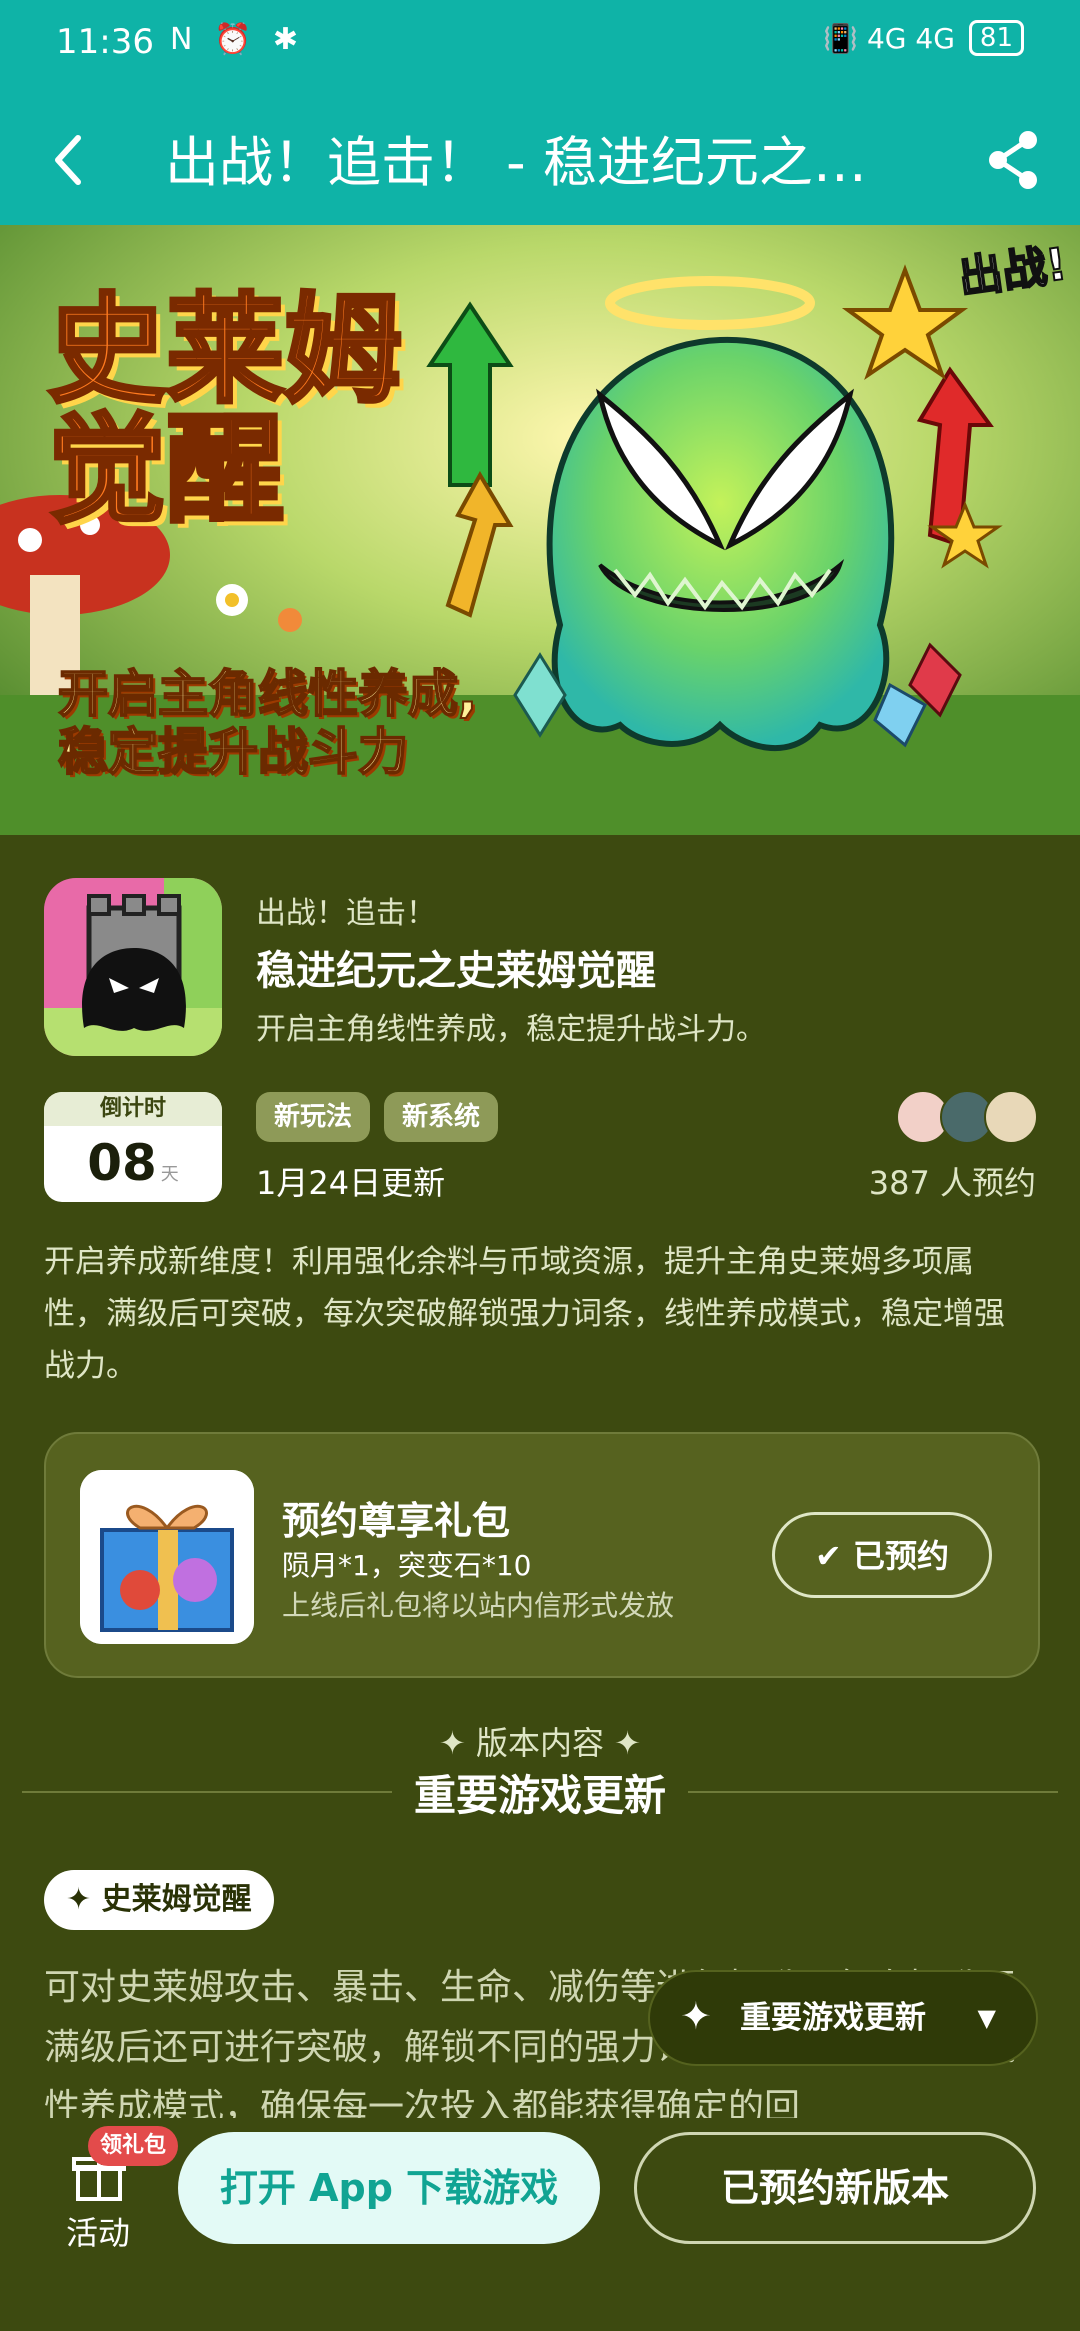 The width and height of the screenshot is (1080, 2331). What do you see at coordinates (967, 1117) in the screenshot?
I see `reserver-avatars` at bounding box center [967, 1117].